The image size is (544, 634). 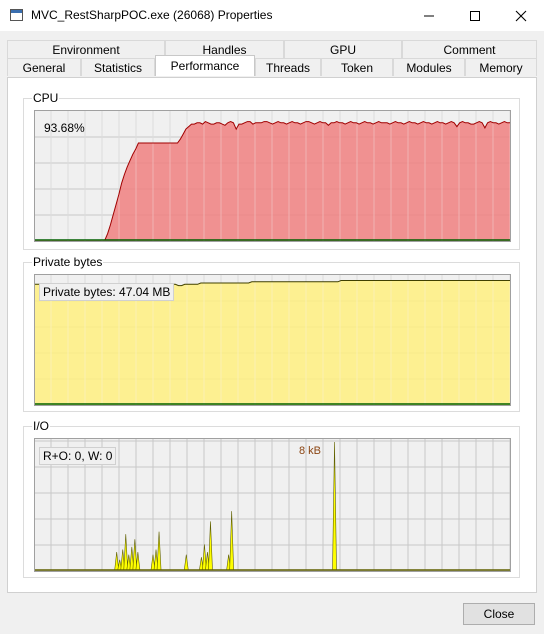 What do you see at coordinates (16, 15) in the screenshot?
I see `app-window-icon` at bounding box center [16, 15].